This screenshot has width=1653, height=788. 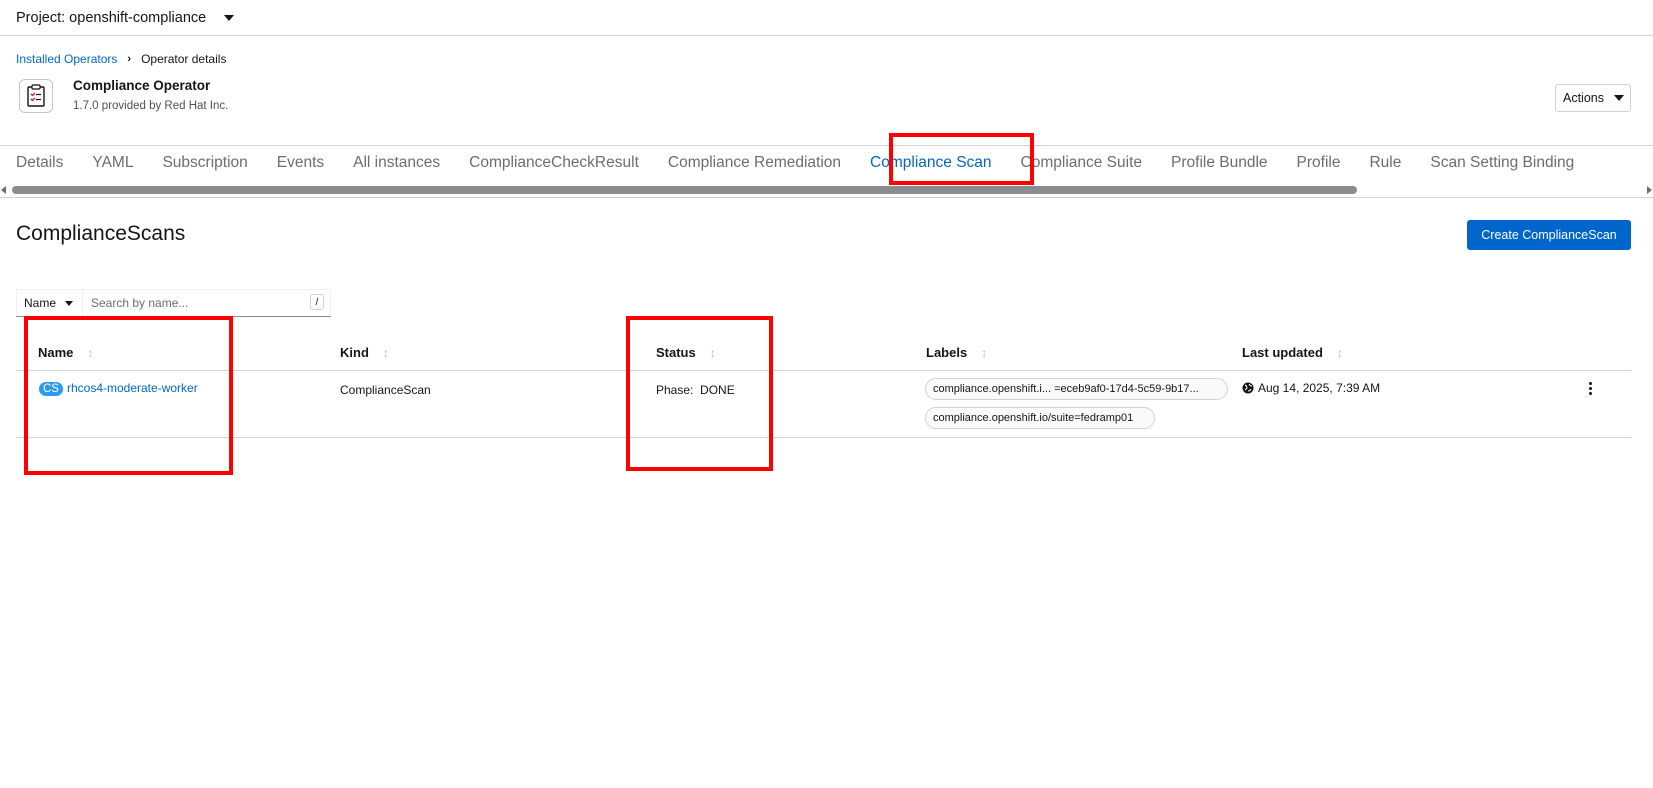 I want to click on filter-type-select: Name, so click(x=49, y=302).